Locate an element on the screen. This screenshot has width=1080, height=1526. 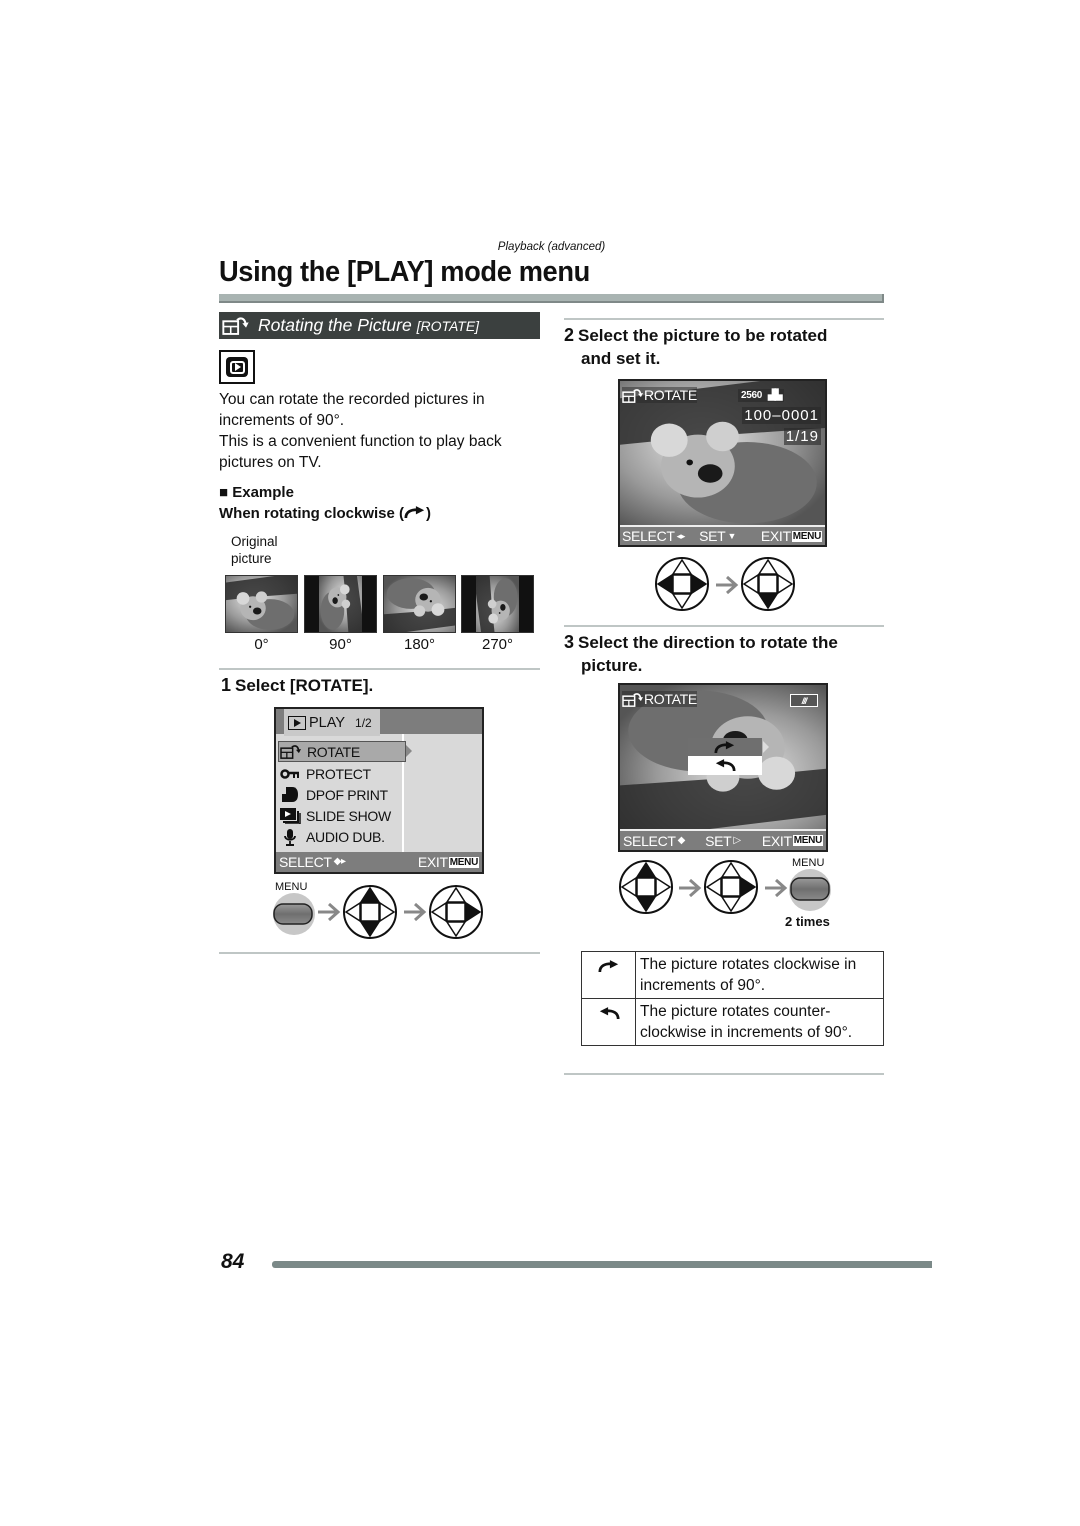
section-title: Rotating the Picture [ROTATE] is located at coordinates (369, 325).